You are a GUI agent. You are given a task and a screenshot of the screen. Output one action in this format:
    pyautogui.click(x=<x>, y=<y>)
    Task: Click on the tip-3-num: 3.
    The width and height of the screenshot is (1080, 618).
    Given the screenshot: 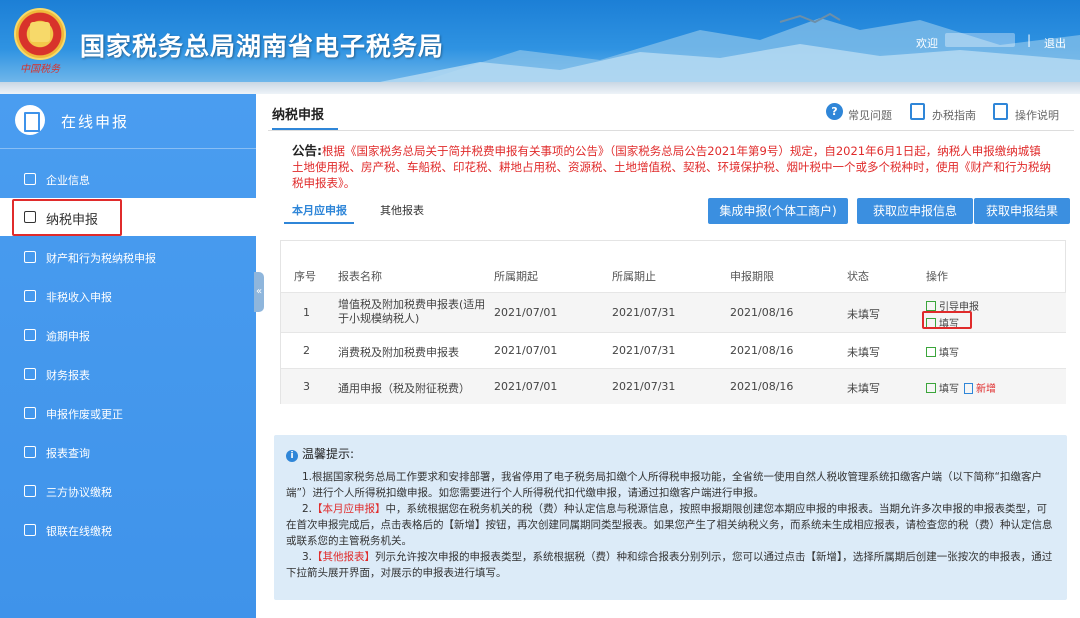 What is the action you would take?
    pyautogui.click(x=307, y=557)
    